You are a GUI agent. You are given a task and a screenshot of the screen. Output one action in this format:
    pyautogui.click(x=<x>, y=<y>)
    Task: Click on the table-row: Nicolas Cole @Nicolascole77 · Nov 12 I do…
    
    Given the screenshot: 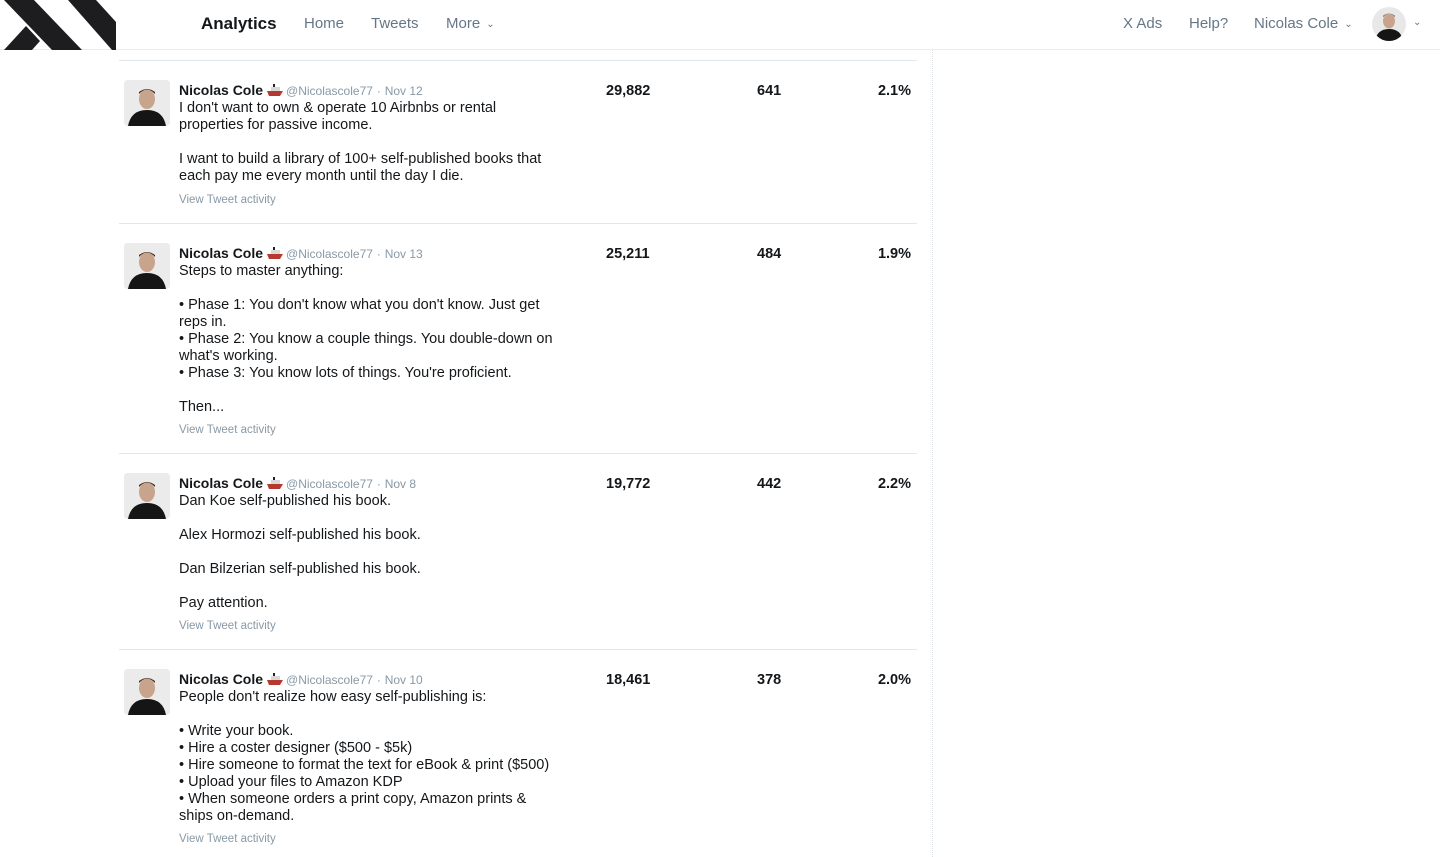 What is the action you would take?
    pyautogui.click(x=518, y=141)
    